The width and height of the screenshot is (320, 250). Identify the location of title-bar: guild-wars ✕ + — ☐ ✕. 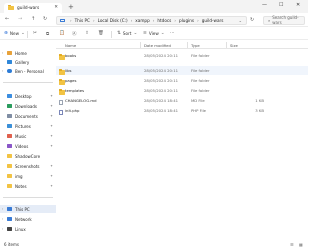
(154, 6).